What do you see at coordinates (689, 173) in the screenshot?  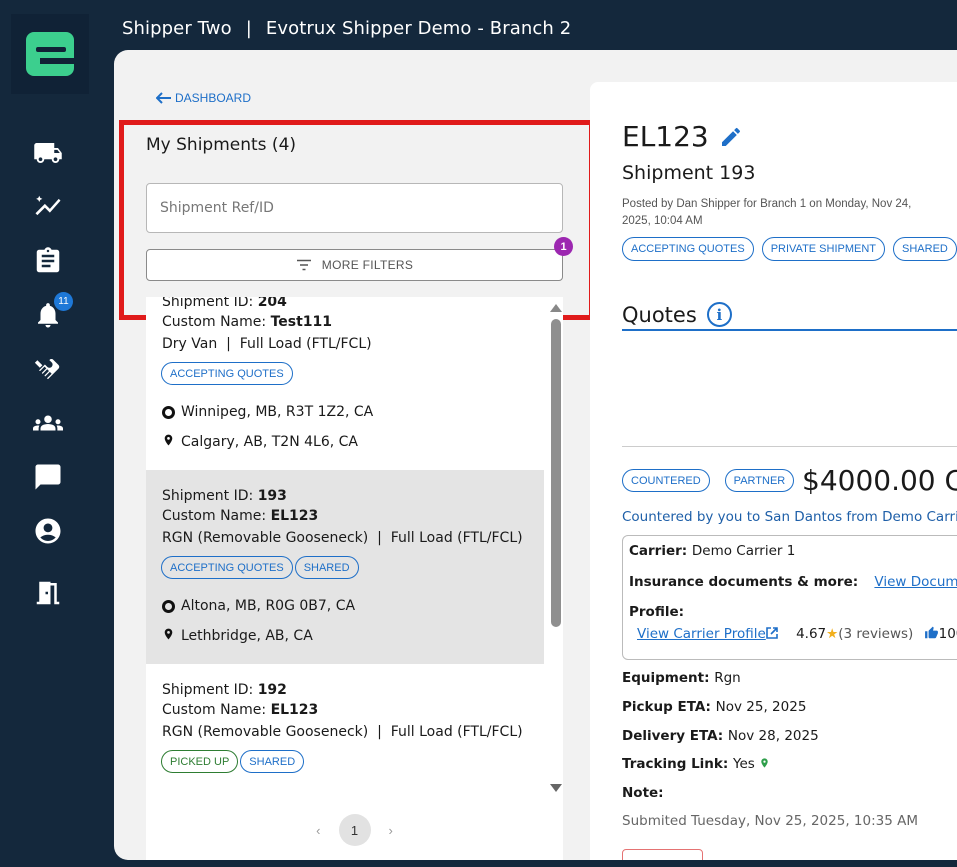 I see `shipment-subtitle: Shipment 193` at bounding box center [689, 173].